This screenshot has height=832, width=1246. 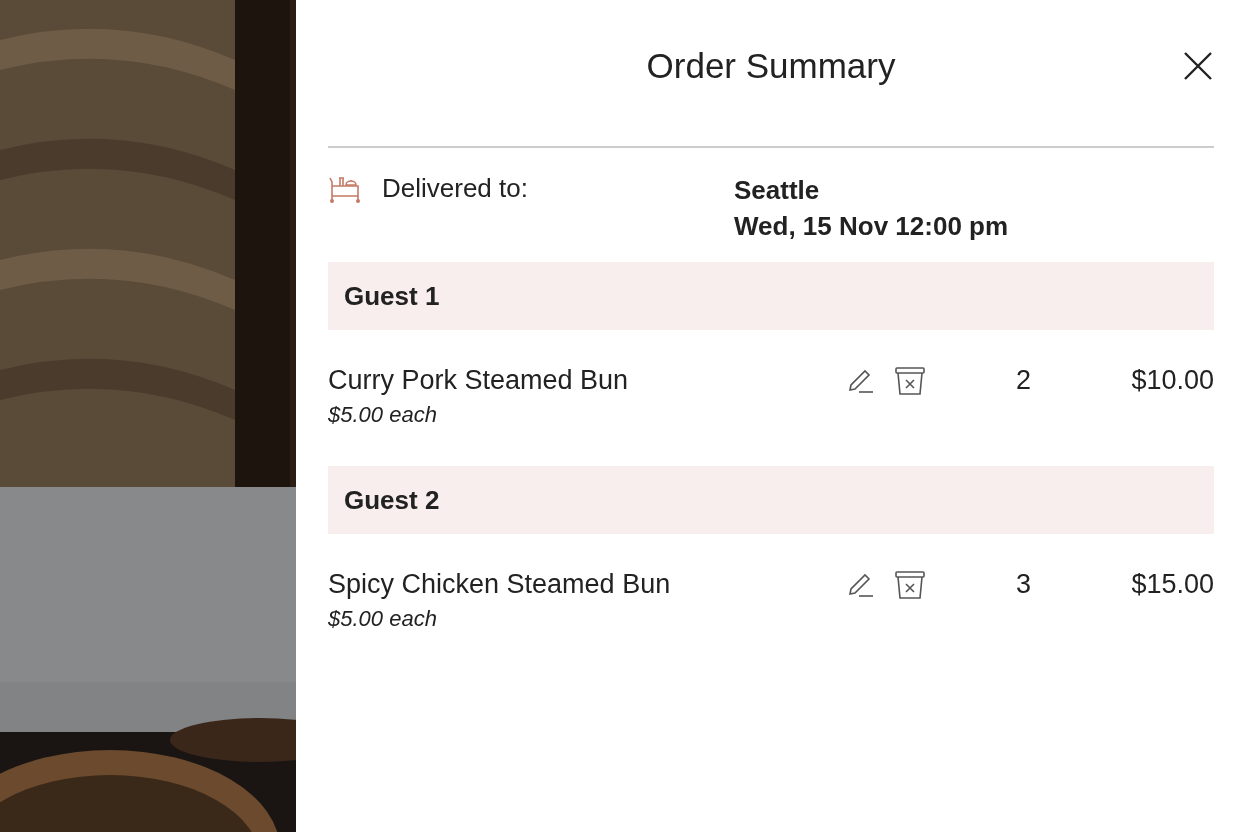 What do you see at coordinates (500, 584) in the screenshot?
I see `item-name: Spicy Chicken Steamed Bun` at bounding box center [500, 584].